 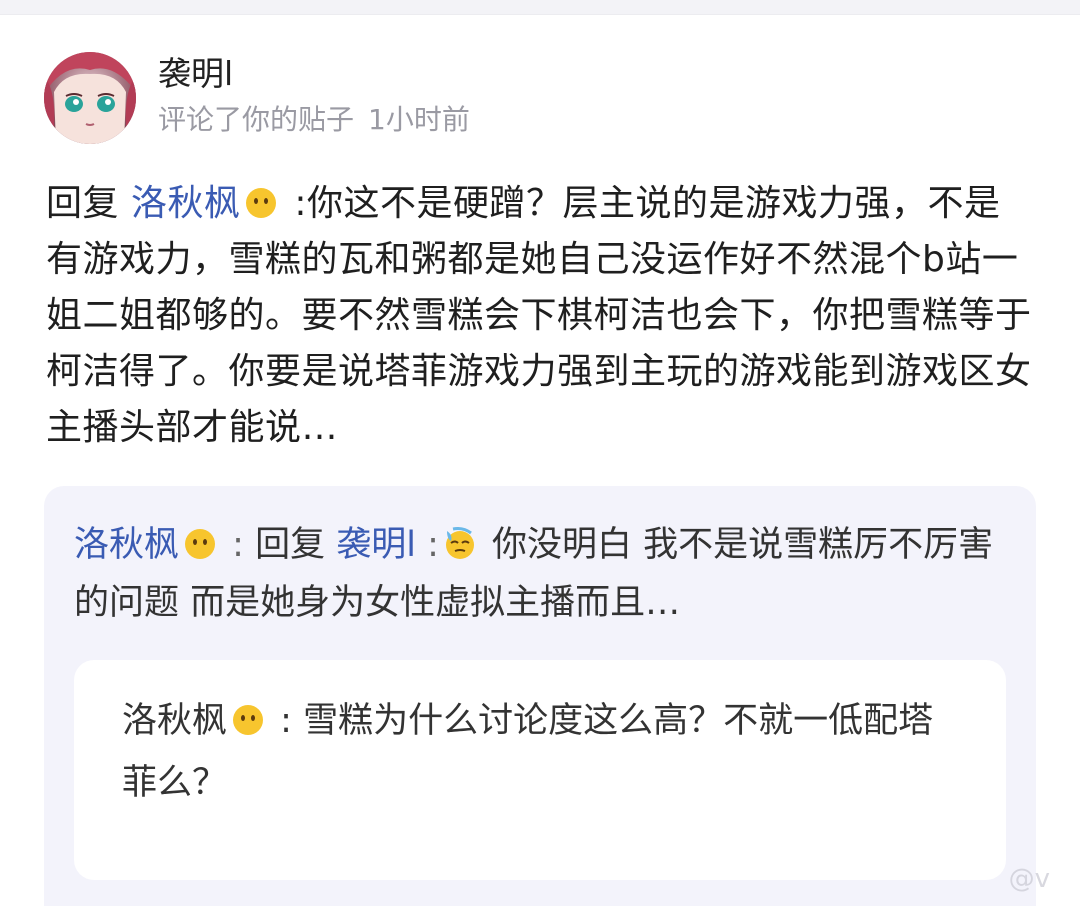 What do you see at coordinates (542, 752) in the screenshot?
I see `nested-comment: 洛秋枫 : 雪糕为什么讨论度这么高？不就一低配塔菲么？` at bounding box center [542, 752].